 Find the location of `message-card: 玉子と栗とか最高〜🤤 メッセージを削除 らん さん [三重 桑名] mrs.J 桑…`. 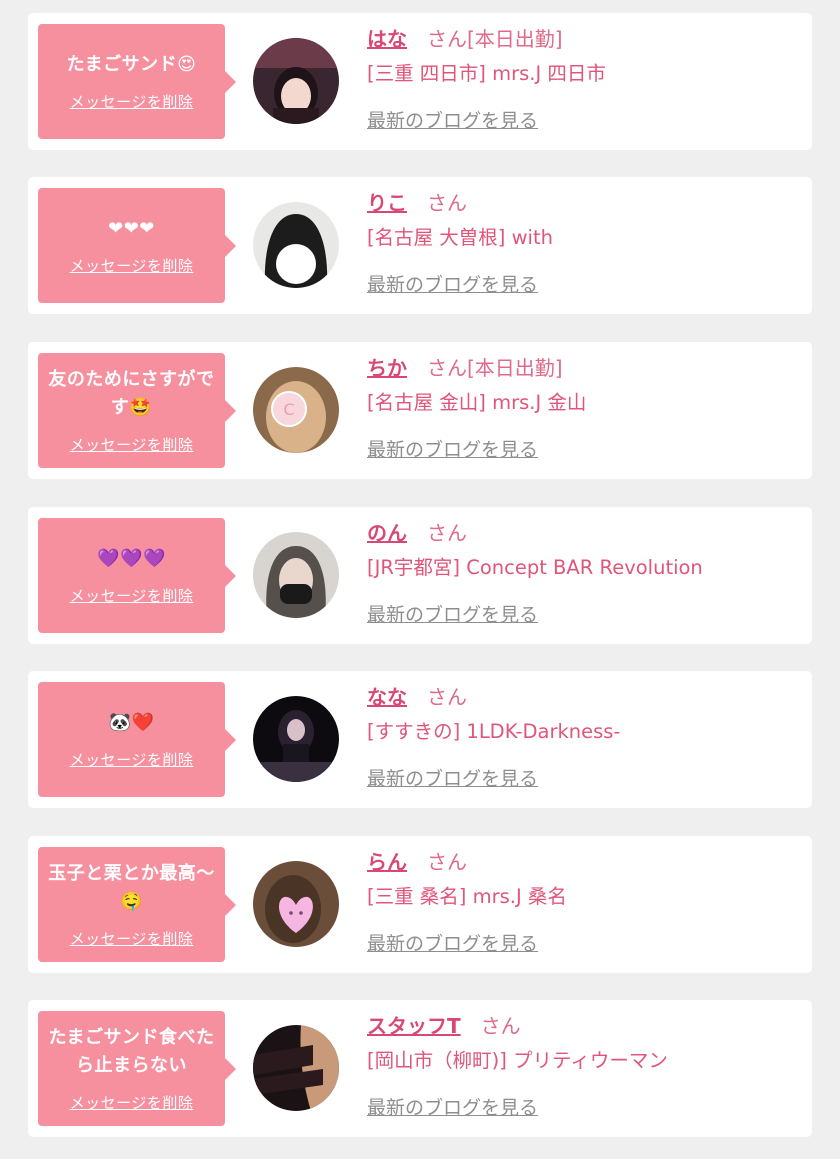

message-card: 玉子と栗とか最高〜🤤 メッセージを削除 らん さん [三重 桑名] mrs.J 桑… is located at coordinates (420, 904).